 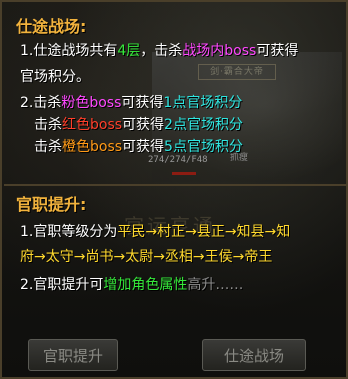 I want to click on promotion-rule-1: 1.官职等级分为平民→村正→县正→知县→知, so click(x=155, y=232).